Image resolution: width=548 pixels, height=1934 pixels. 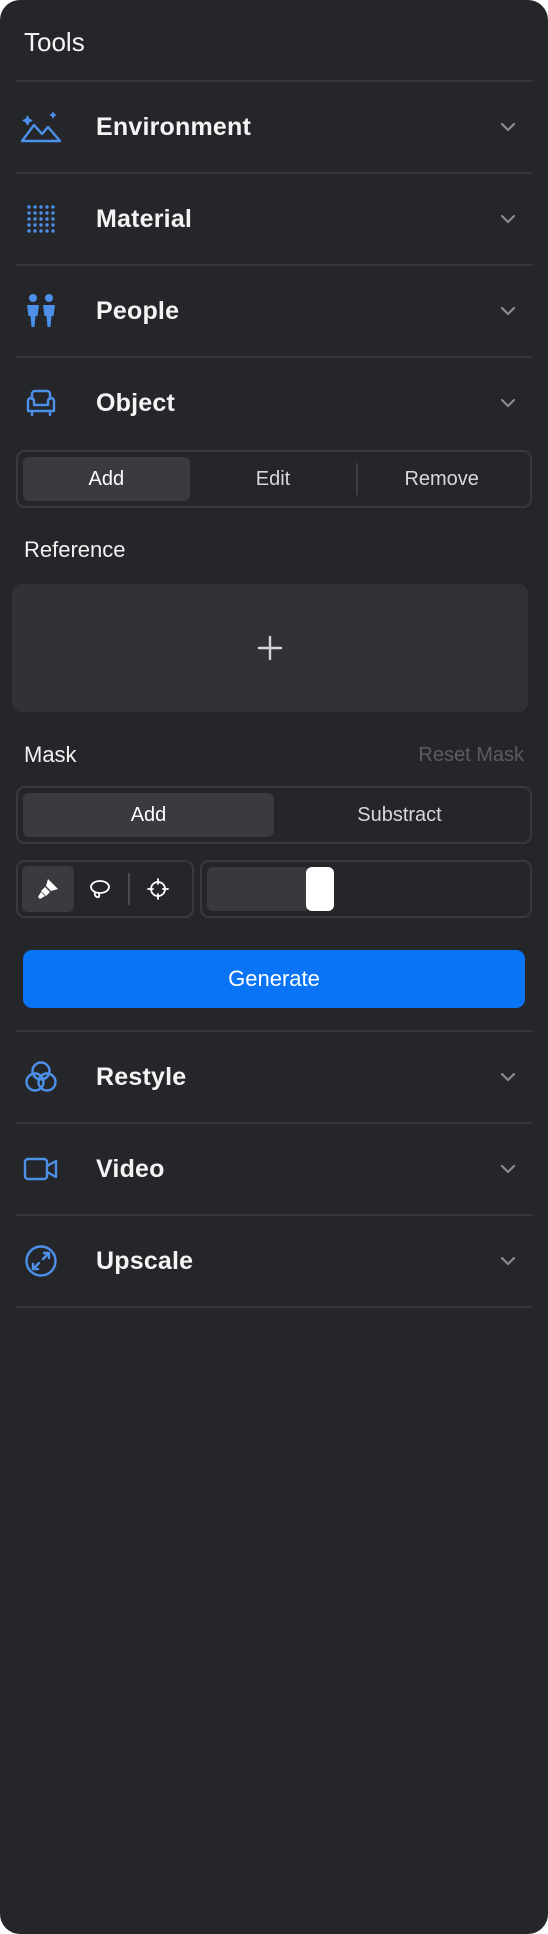 I want to click on section-video: Video, so click(x=274, y=1169).